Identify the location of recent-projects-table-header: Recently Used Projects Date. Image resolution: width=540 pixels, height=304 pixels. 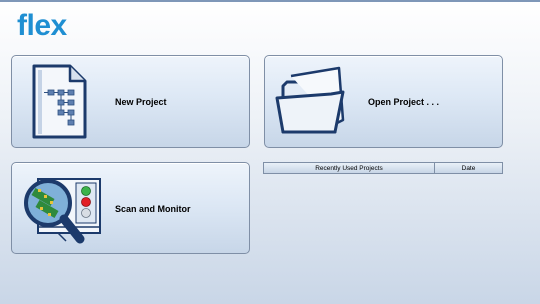
(383, 168).